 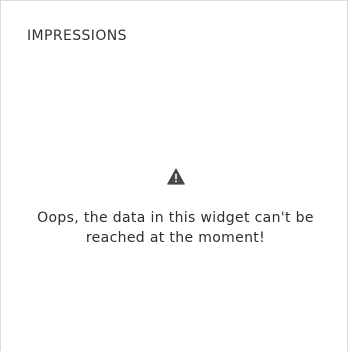 I want to click on error-message-line-2: reached at the moment!, so click(x=175, y=238).